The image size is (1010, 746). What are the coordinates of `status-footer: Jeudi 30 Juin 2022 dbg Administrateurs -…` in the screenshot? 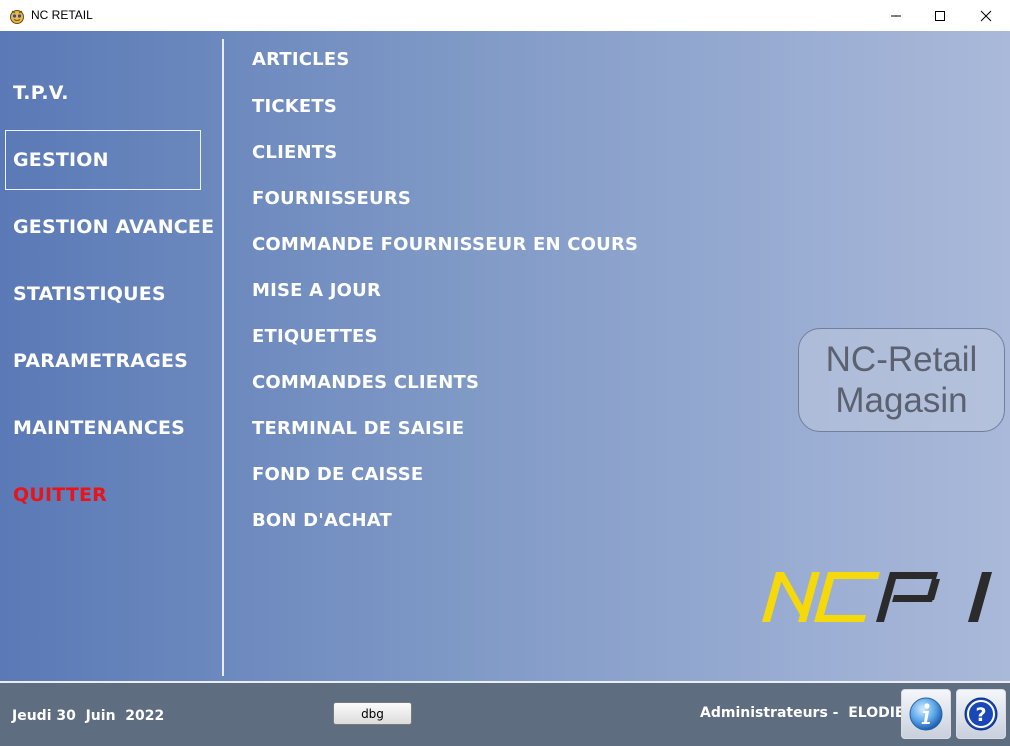 It's located at (505, 713).